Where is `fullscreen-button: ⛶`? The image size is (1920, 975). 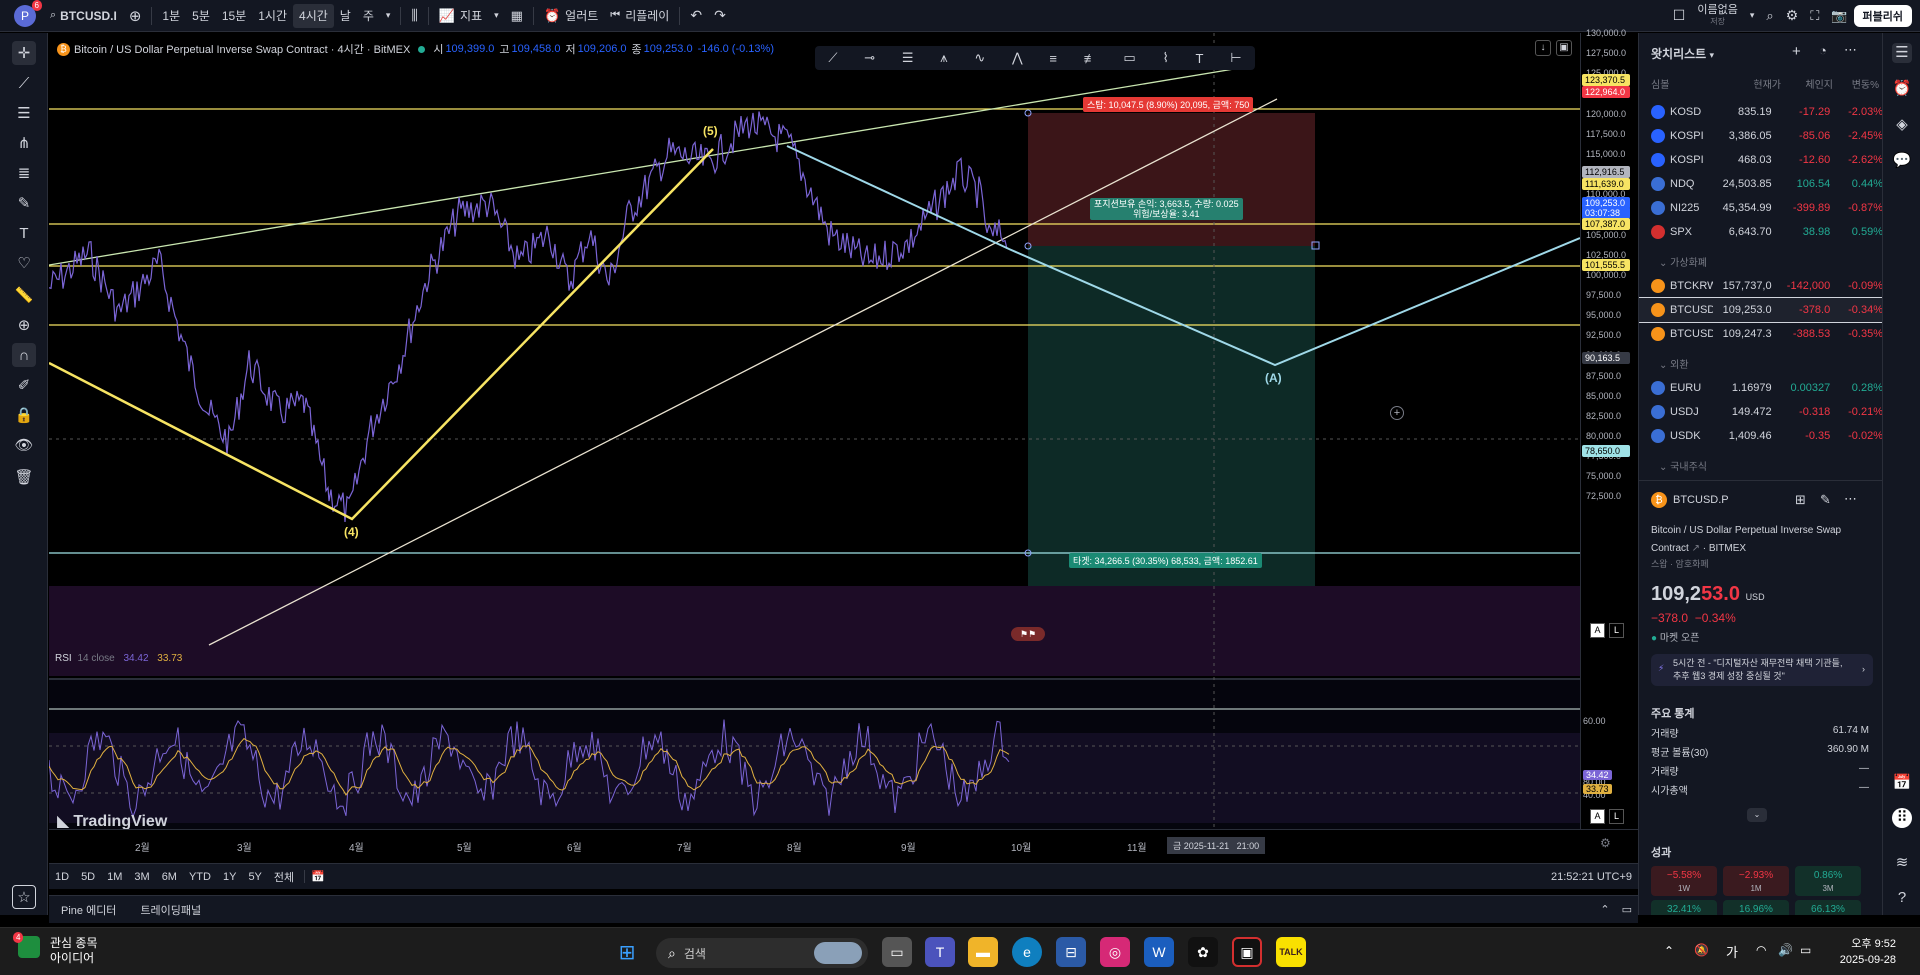 fullscreen-button: ⛶ is located at coordinates (1814, 16).